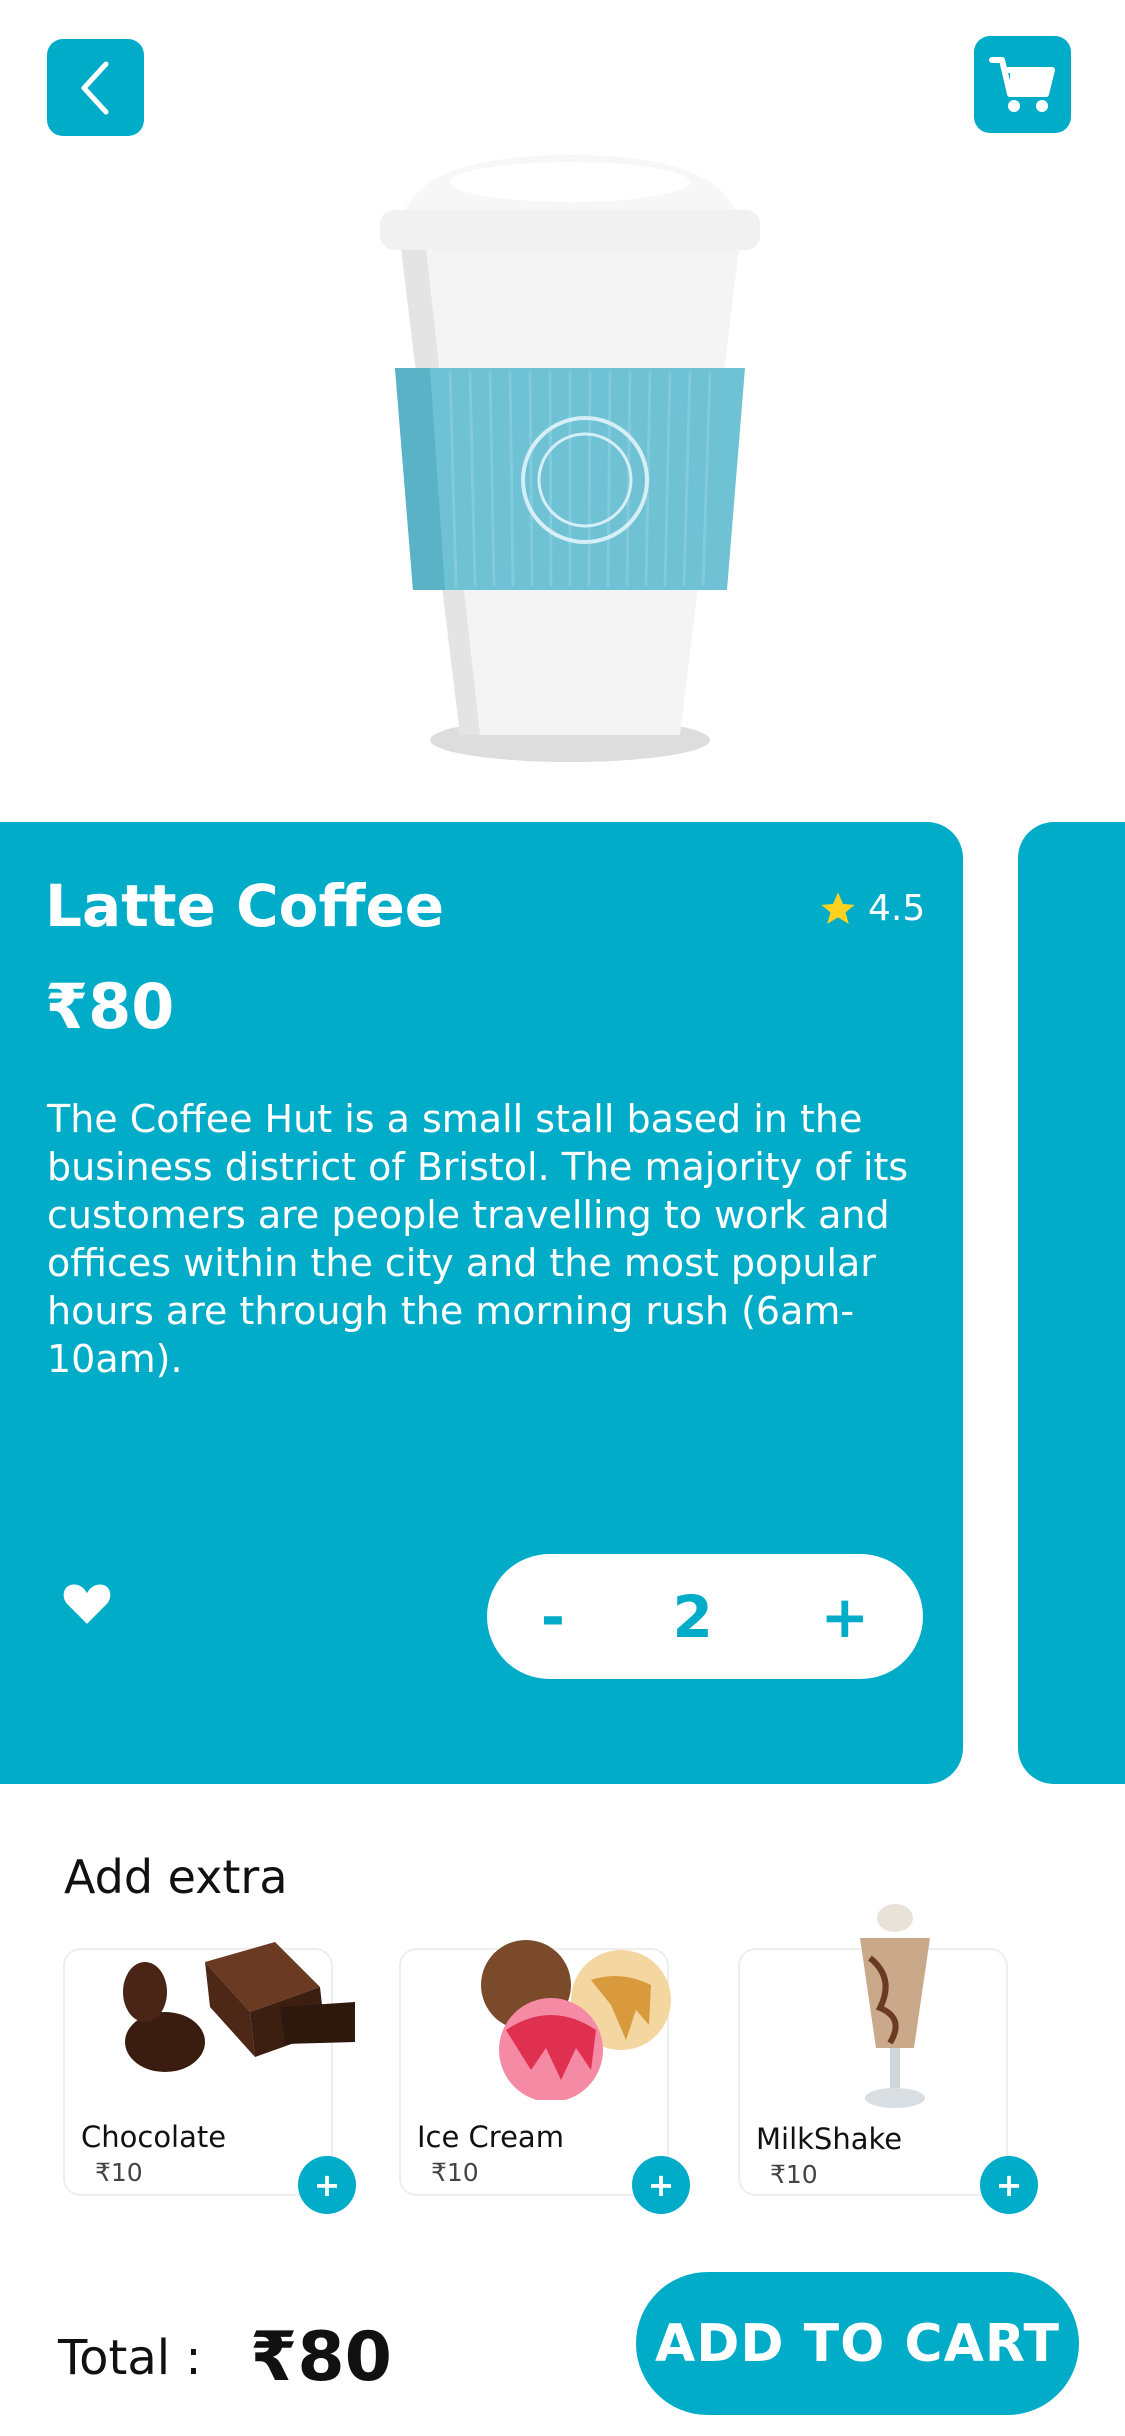 The width and height of the screenshot is (1125, 2436). Describe the element at coordinates (490, 2137) in the screenshot. I see `extra-name: Ice Cream` at that location.